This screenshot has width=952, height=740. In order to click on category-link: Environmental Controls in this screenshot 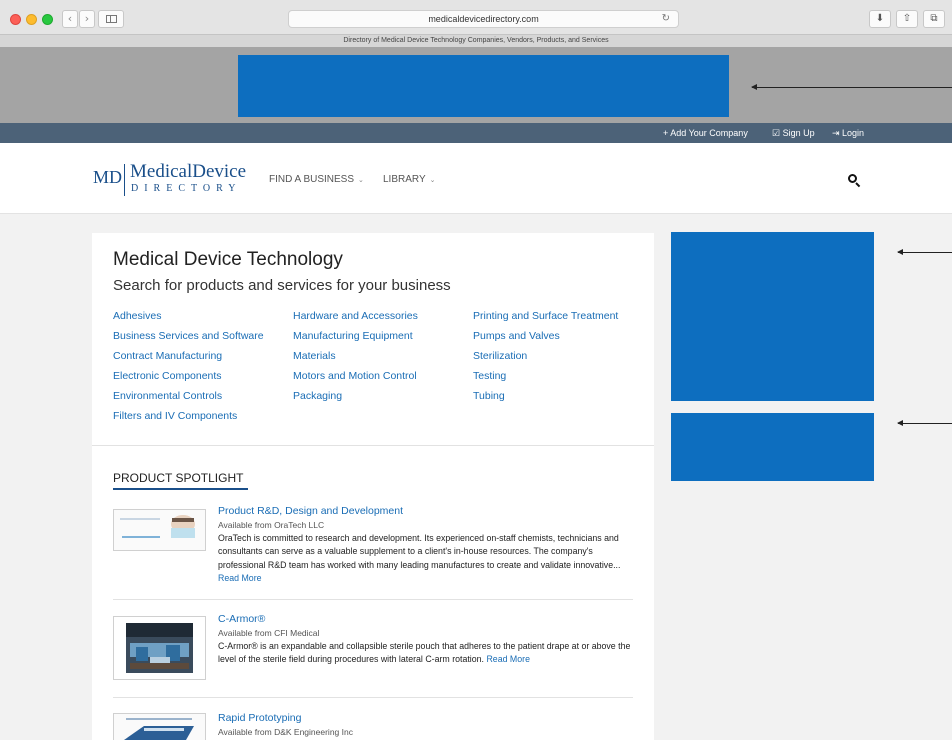, I will do `click(167, 396)`.